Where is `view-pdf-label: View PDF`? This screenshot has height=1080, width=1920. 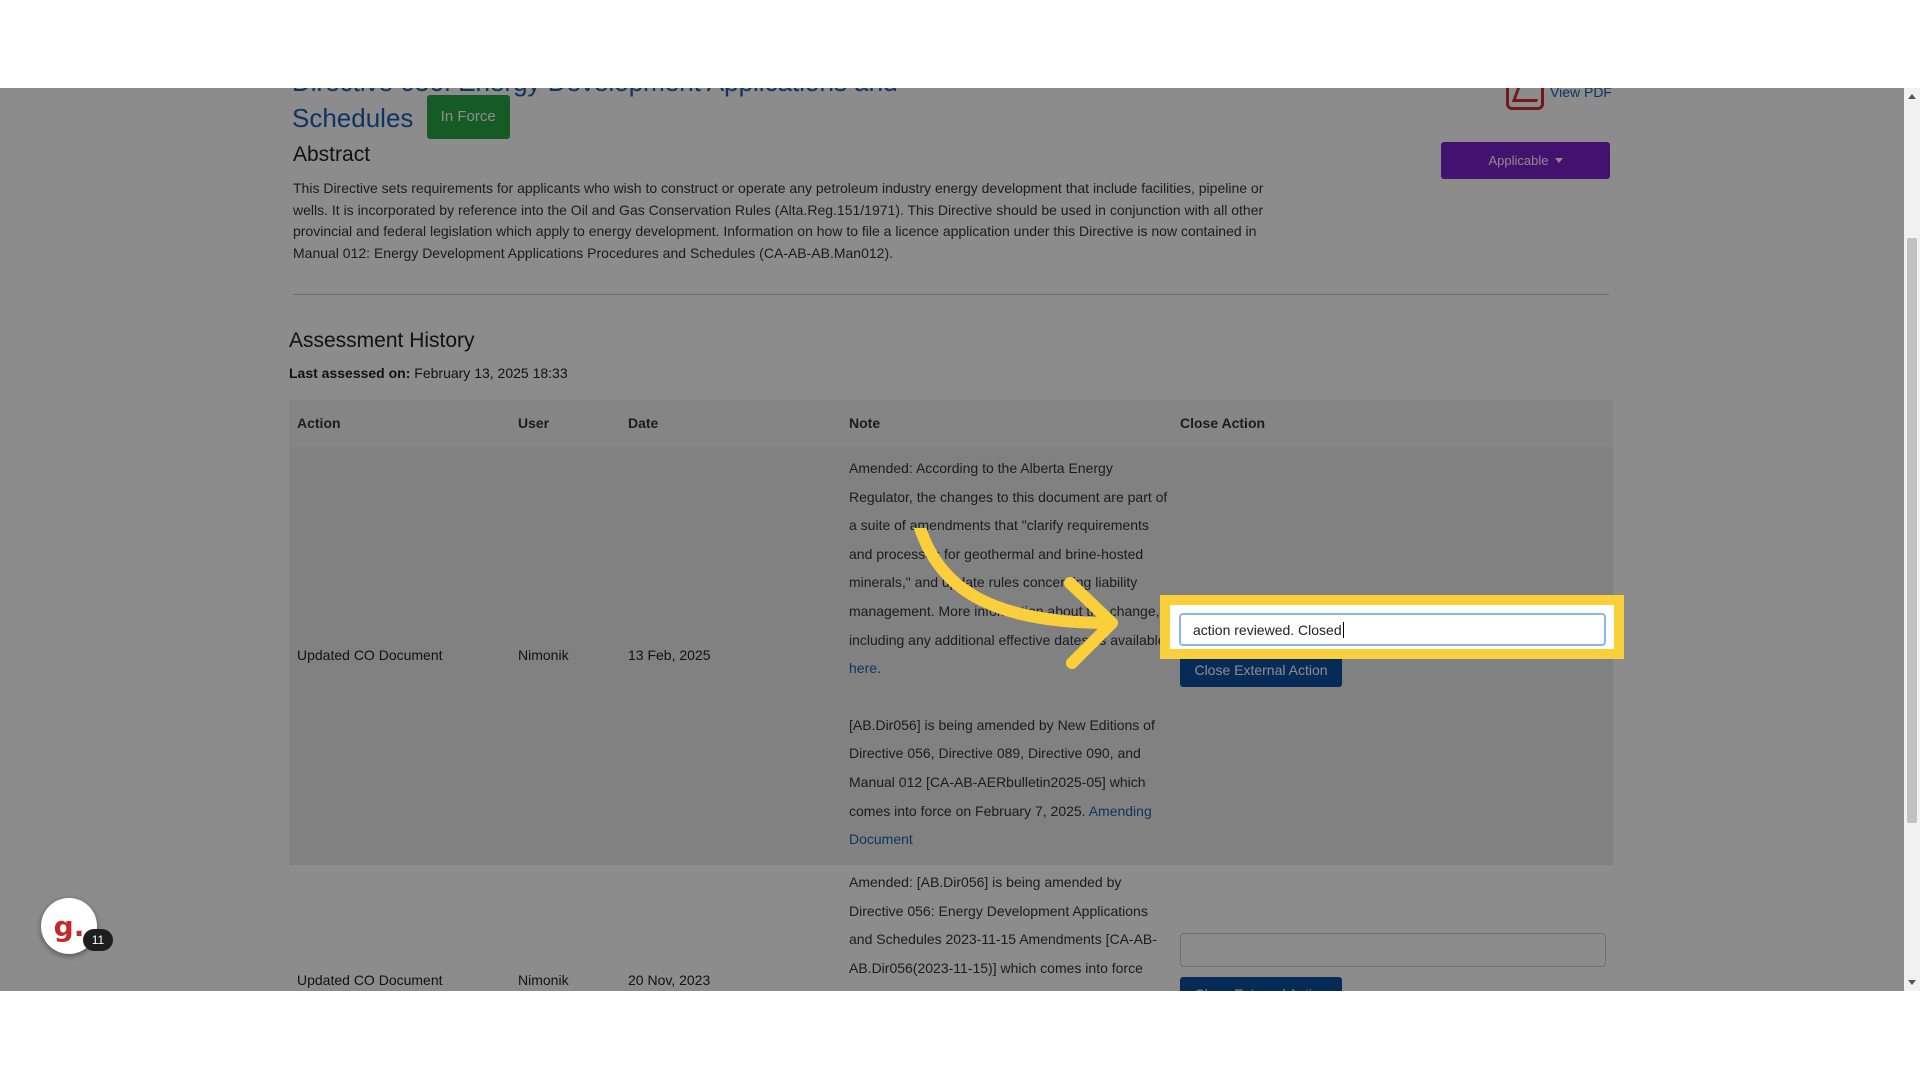
view-pdf-label: View PDF is located at coordinates (1581, 94).